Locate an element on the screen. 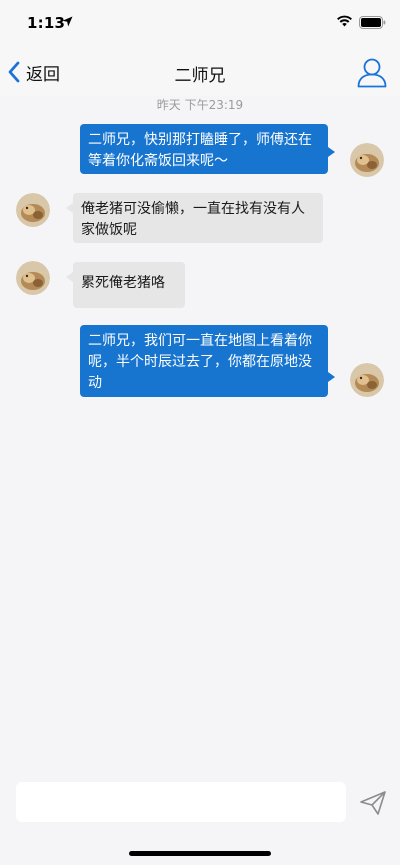  outgoing-message-bubble: 二师兄，我们可一直在地图上看着你呢，半个时辰过去了，你都在原地没动 is located at coordinates (204, 361).